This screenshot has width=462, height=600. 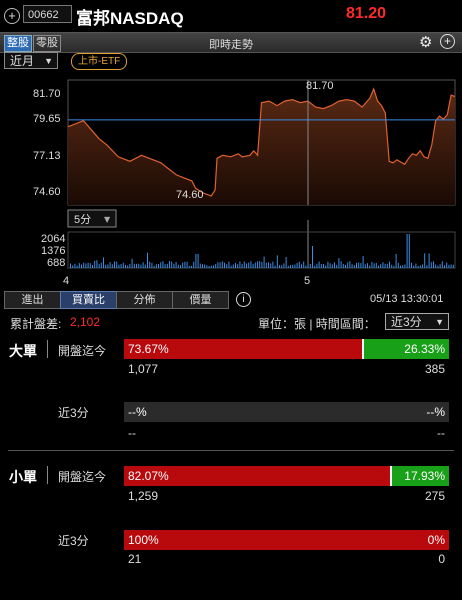 I want to click on tab-price-volume: 價量, so click(x=200, y=300).